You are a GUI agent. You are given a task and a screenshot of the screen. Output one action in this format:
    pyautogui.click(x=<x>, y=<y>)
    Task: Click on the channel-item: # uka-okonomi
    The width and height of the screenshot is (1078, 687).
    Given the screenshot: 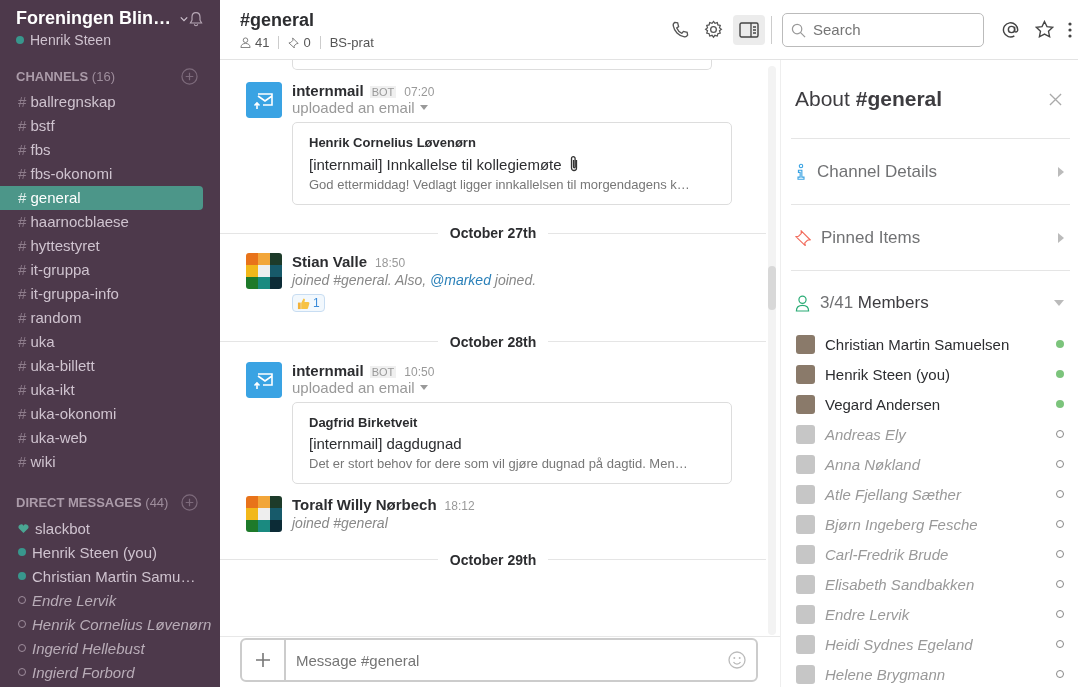 What is the action you would take?
    pyautogui.click(x=101, y=414)
    